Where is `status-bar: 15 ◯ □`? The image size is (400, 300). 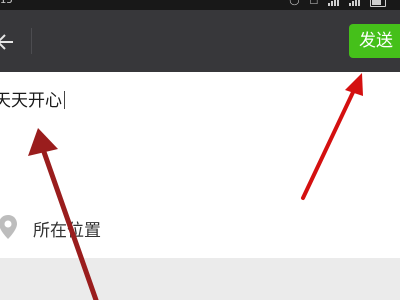
status-bar: 15 ◯ □ is located at coordinates (200, 5).